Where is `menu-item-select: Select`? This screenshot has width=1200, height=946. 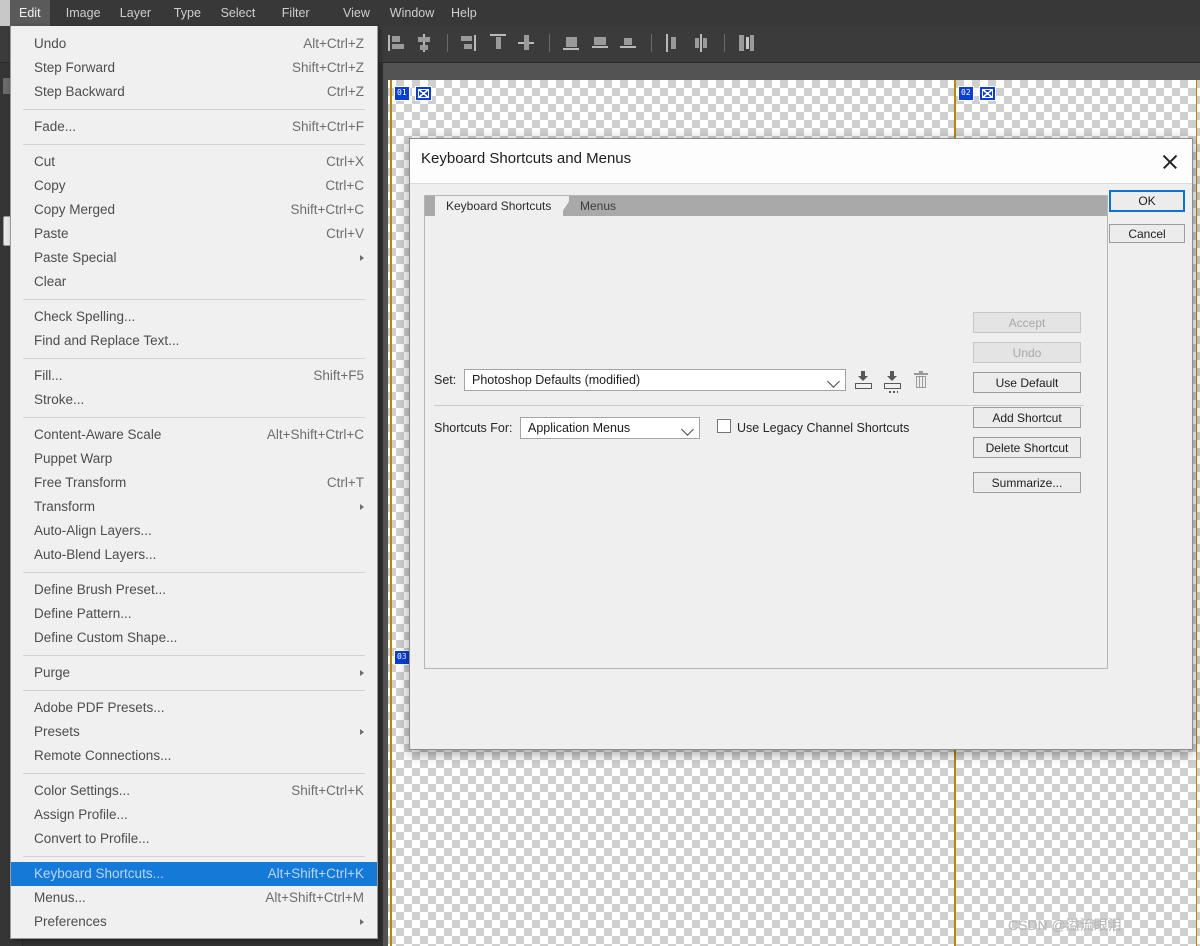 menu-item-select: Select is located at coordinates (238, 13).